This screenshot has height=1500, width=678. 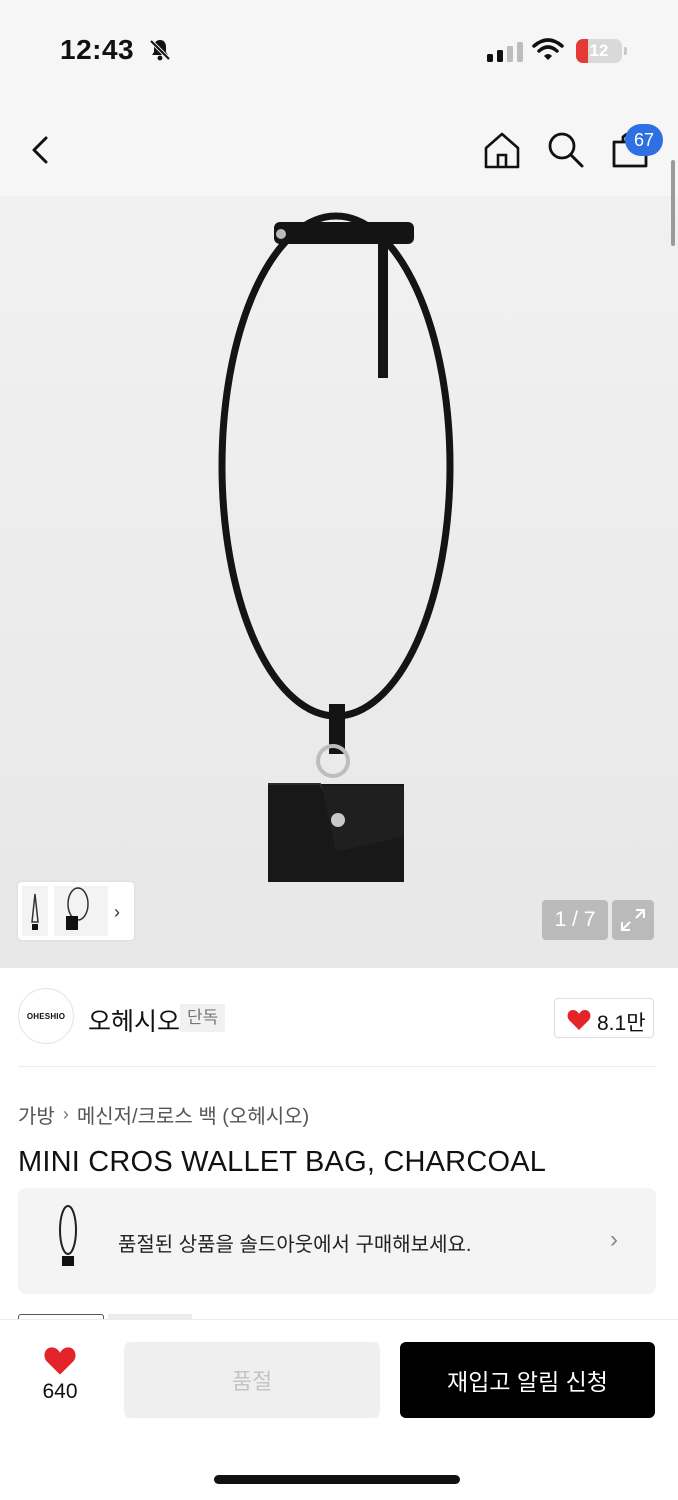 I want to click on exclusive-badge: 단독, so click(x=203, y=1018).